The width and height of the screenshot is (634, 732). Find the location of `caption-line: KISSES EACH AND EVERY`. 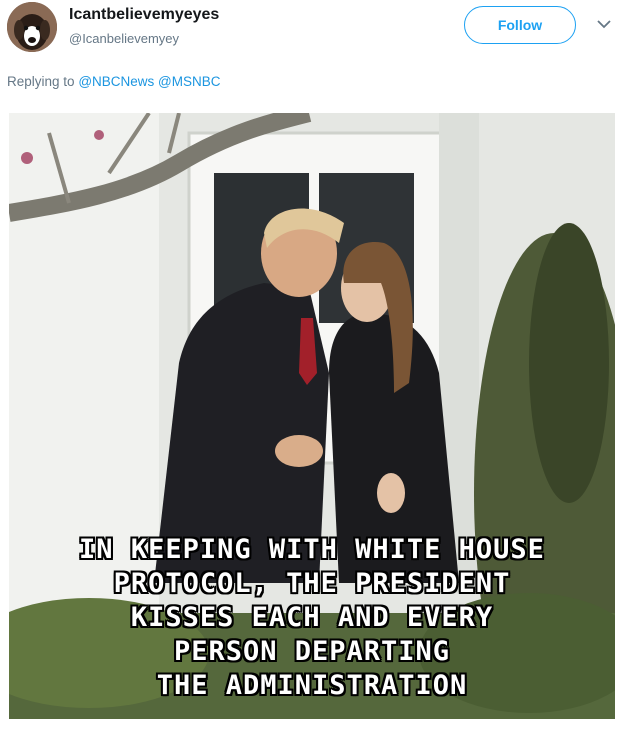

caption-line: KISSES EACH AND EVERY is located at coordinates (312, 617).